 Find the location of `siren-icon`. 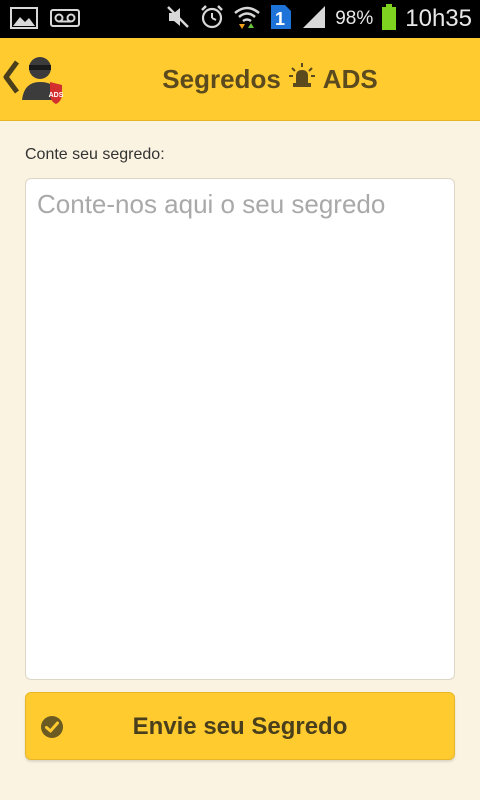

siren-icon is located at coordinates (301, 79).